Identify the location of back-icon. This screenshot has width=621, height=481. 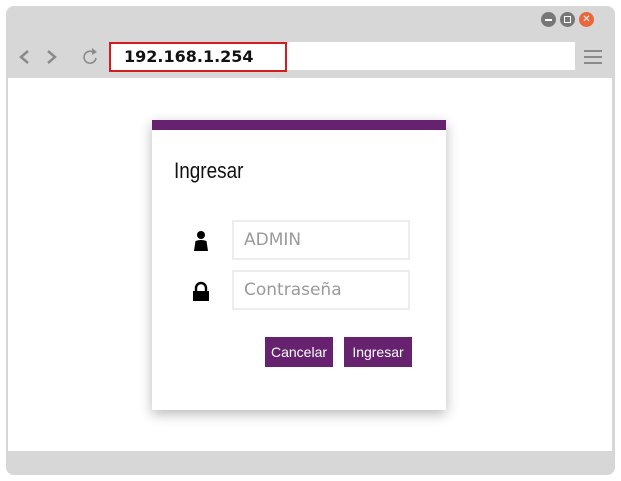
(24, 57).